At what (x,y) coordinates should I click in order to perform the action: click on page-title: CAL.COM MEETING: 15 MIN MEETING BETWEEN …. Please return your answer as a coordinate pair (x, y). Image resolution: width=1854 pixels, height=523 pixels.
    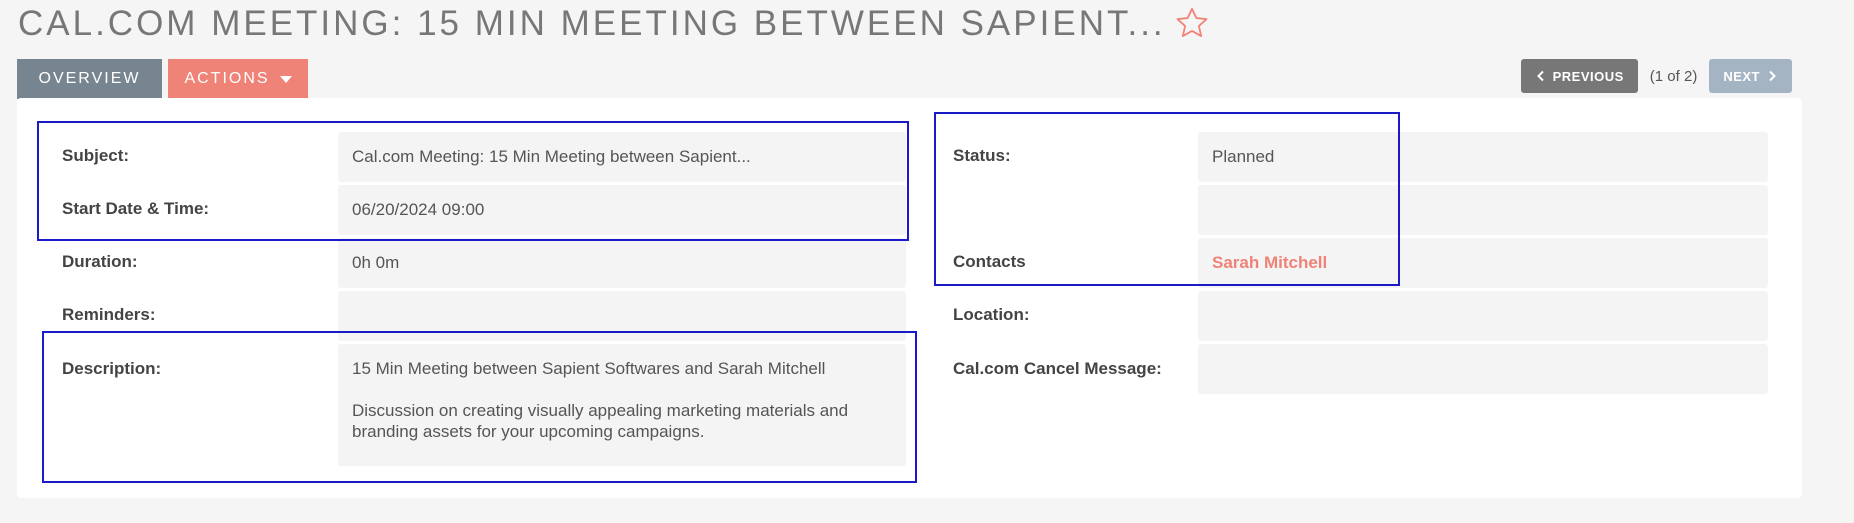
    Looking at the image, I should click on (592, 23).